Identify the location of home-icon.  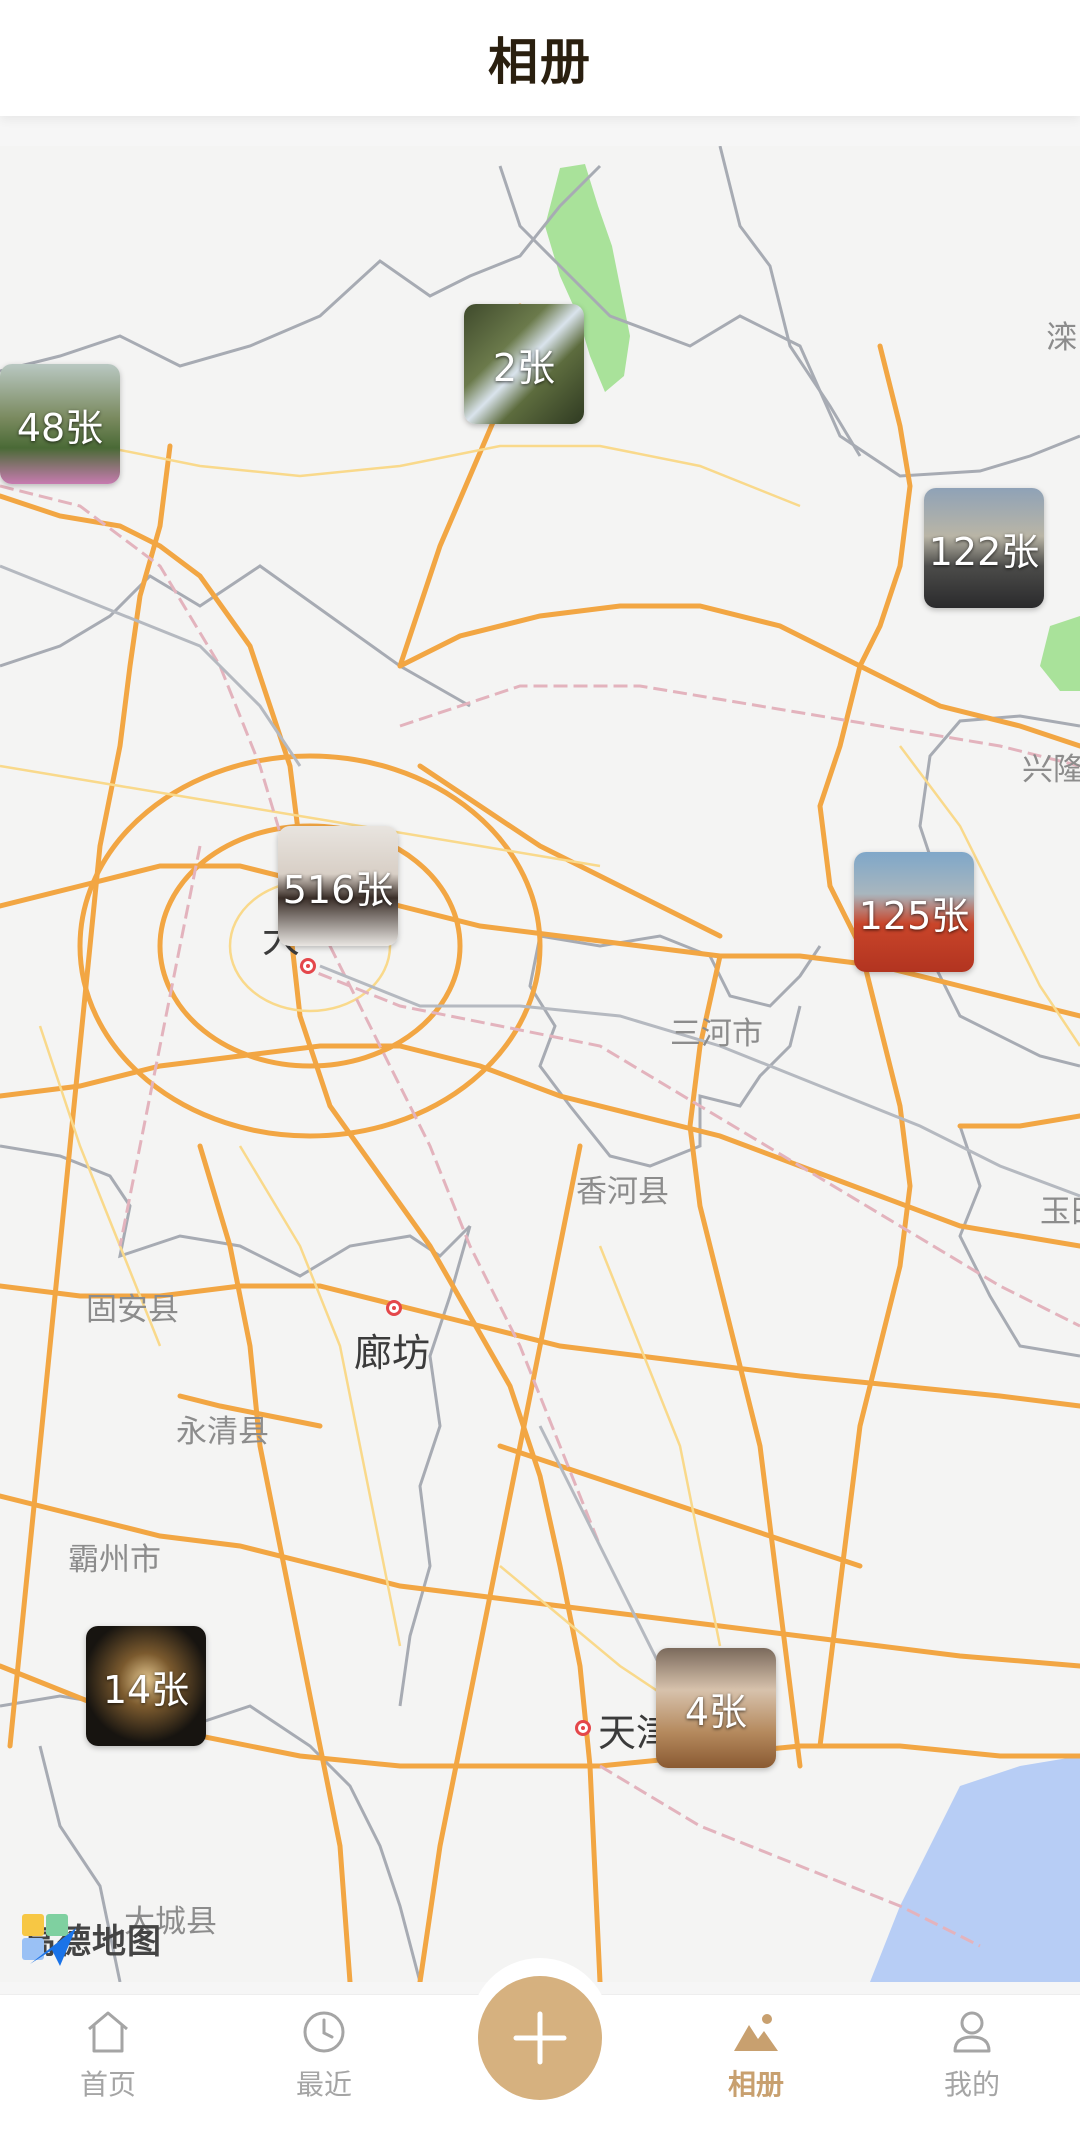
(108, 2032).